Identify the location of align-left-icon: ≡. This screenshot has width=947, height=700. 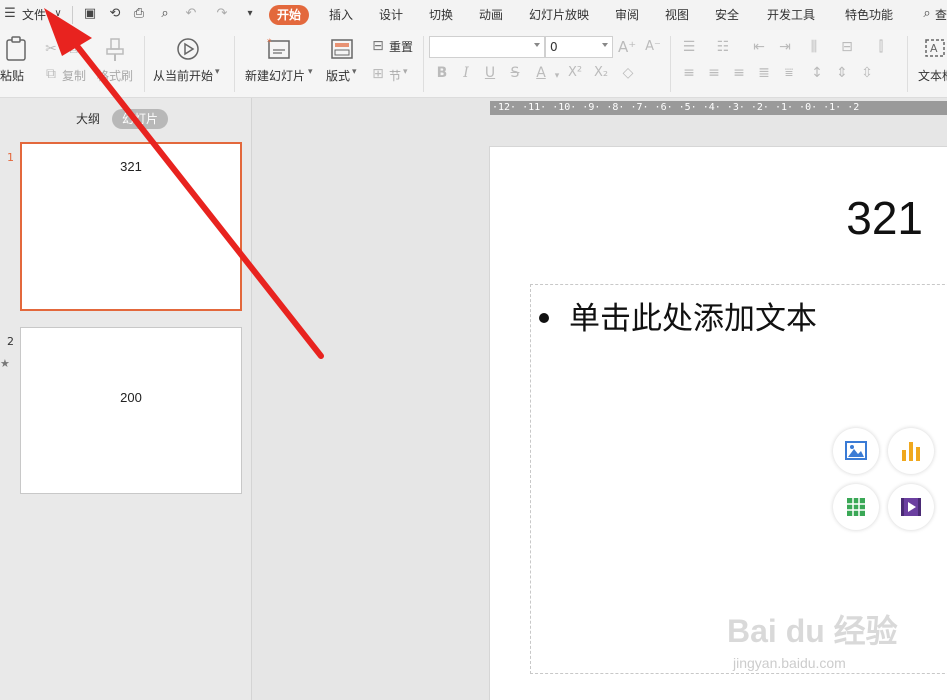
(689, 73).